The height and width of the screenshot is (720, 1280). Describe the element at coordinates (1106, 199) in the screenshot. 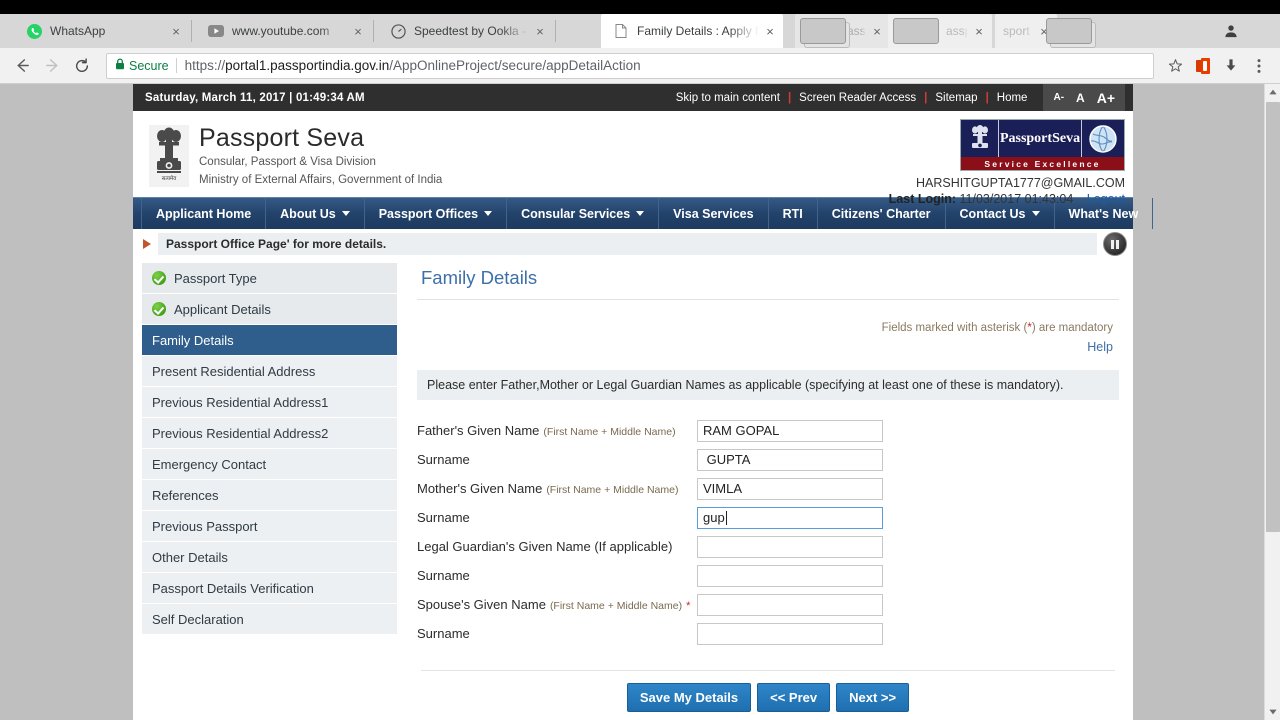

I see `logout-link: Logout` at that location.